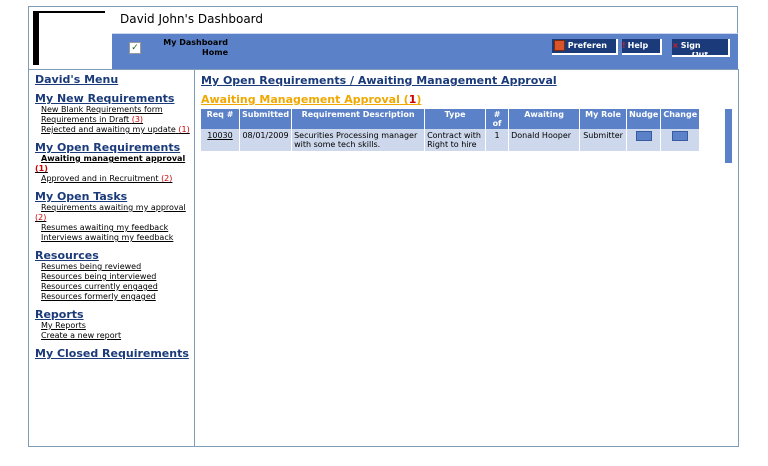  I want to click on home-line-1: My Dashboard, so click(195, 42).